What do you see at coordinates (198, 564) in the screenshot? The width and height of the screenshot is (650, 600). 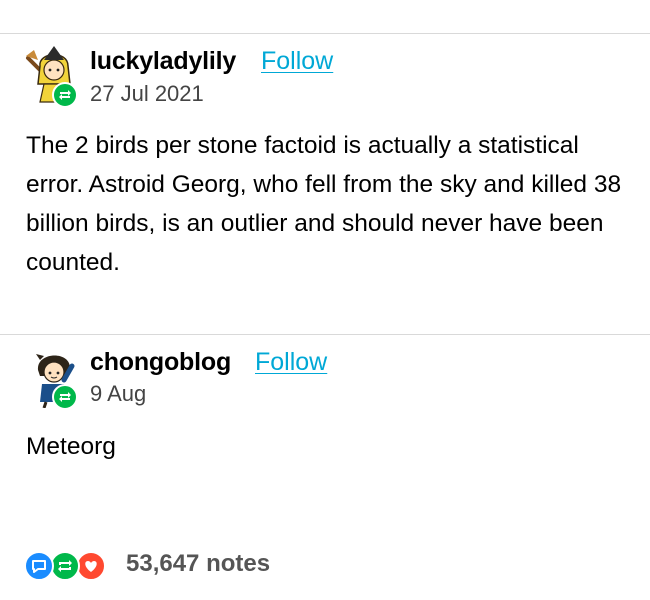 I see `notes-count: 53,647 notes` at bounding box center [198, 564].